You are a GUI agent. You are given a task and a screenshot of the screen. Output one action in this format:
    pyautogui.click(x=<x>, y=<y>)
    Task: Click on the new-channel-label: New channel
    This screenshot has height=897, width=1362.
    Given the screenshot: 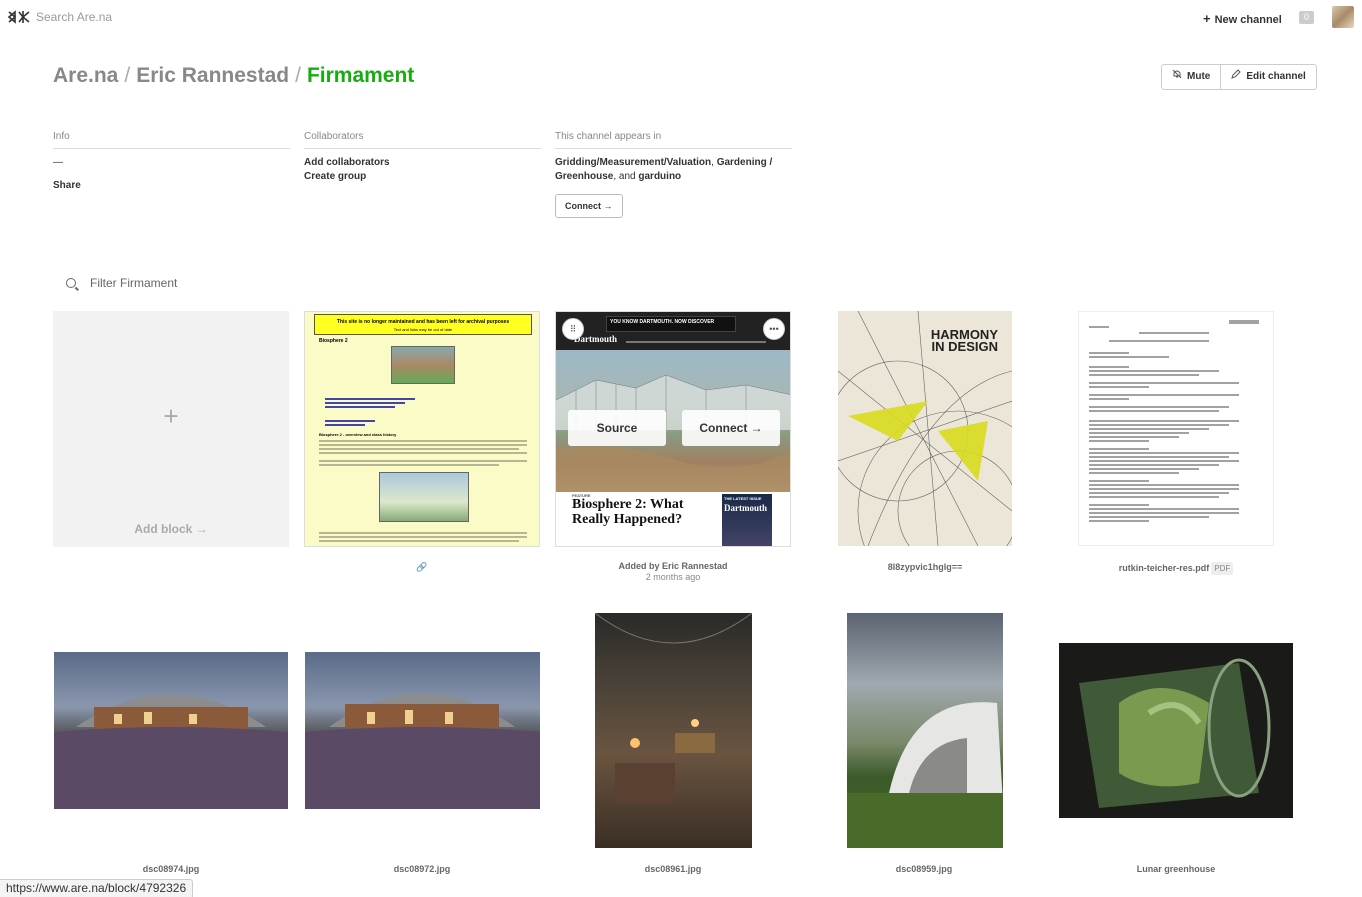 What is the action you would take?
    pyautogui.click(x=1248, y=20)
    